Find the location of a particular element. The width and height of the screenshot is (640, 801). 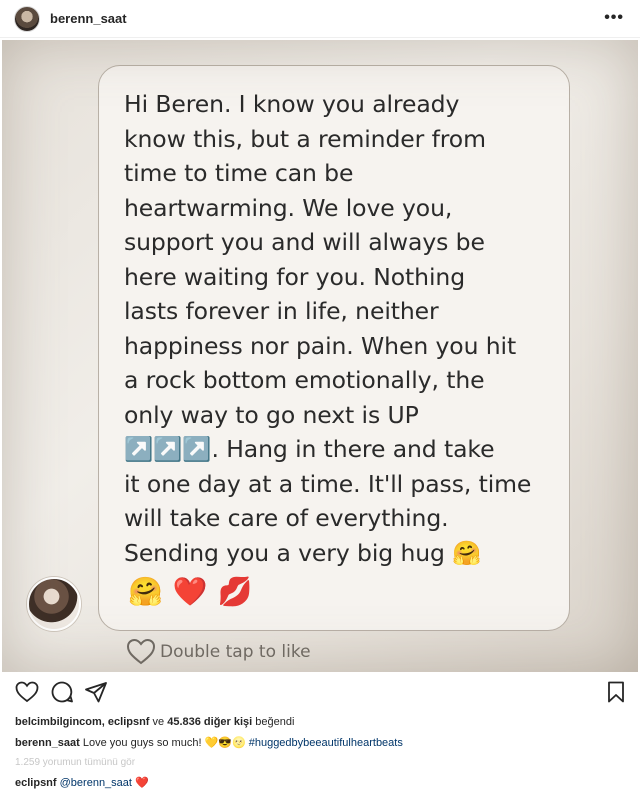

caption-text: Love you guys so much! is located at coordinates (142, 743).